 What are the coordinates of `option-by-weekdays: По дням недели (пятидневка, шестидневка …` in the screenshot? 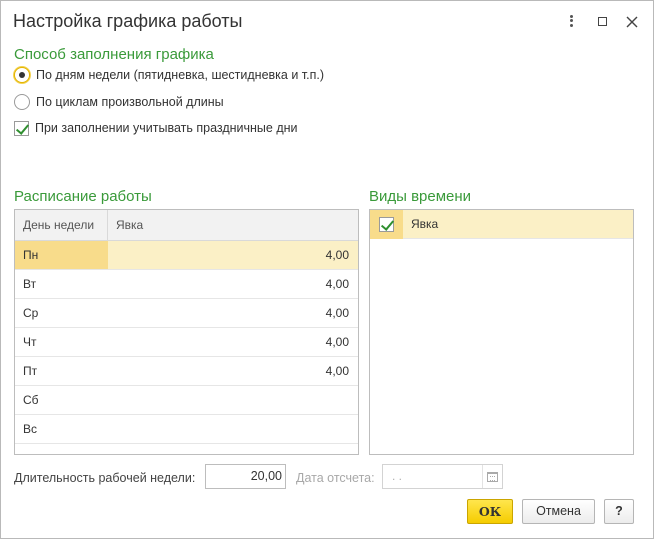 It's located at (169, 75).